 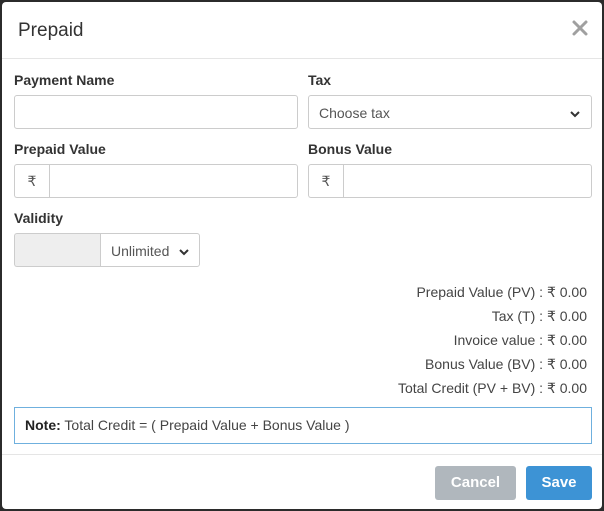 What do you see at coordinates (140, 251) in the screenshot?
I see `validity-select-value: Unlimited` at bounding box center [140, 251].